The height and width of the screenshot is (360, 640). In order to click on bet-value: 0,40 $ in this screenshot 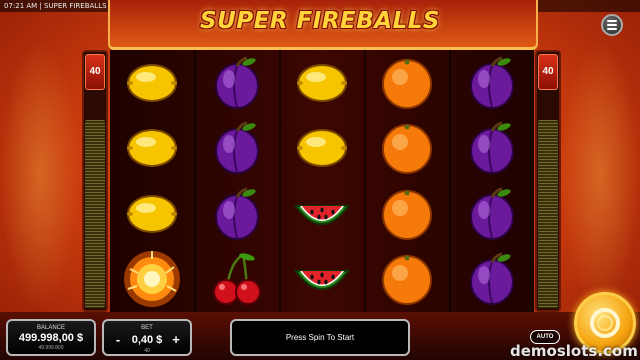, I will do `click(147, 340)`.